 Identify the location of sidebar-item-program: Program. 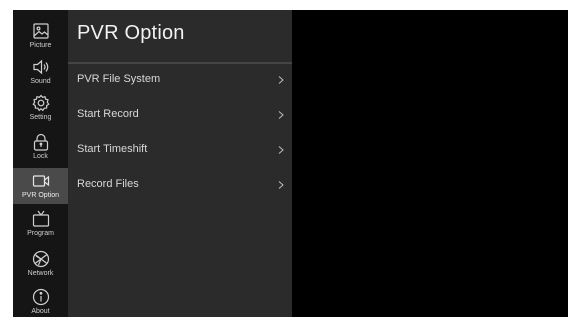
(40, 224).